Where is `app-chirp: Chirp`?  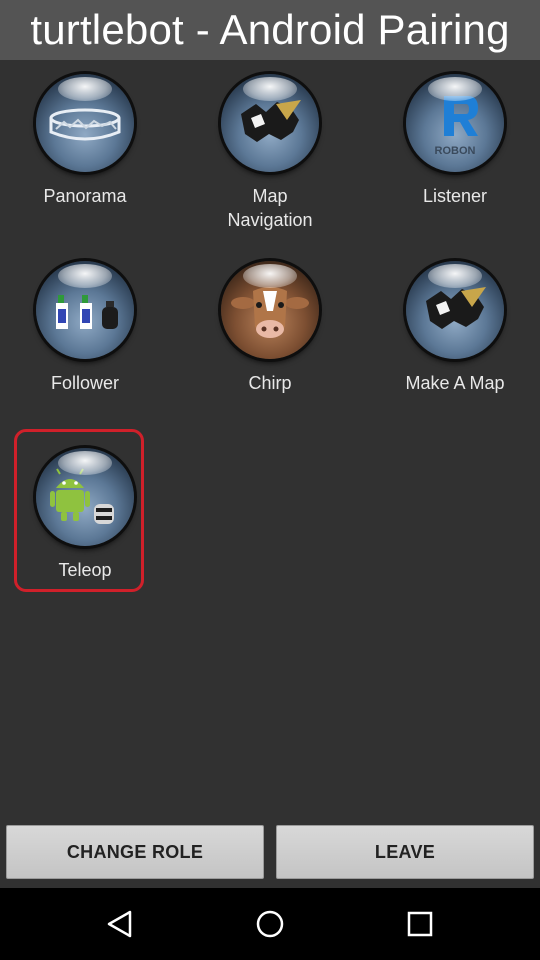
app-chirp: Chirp is located at coordinates (270, 328).